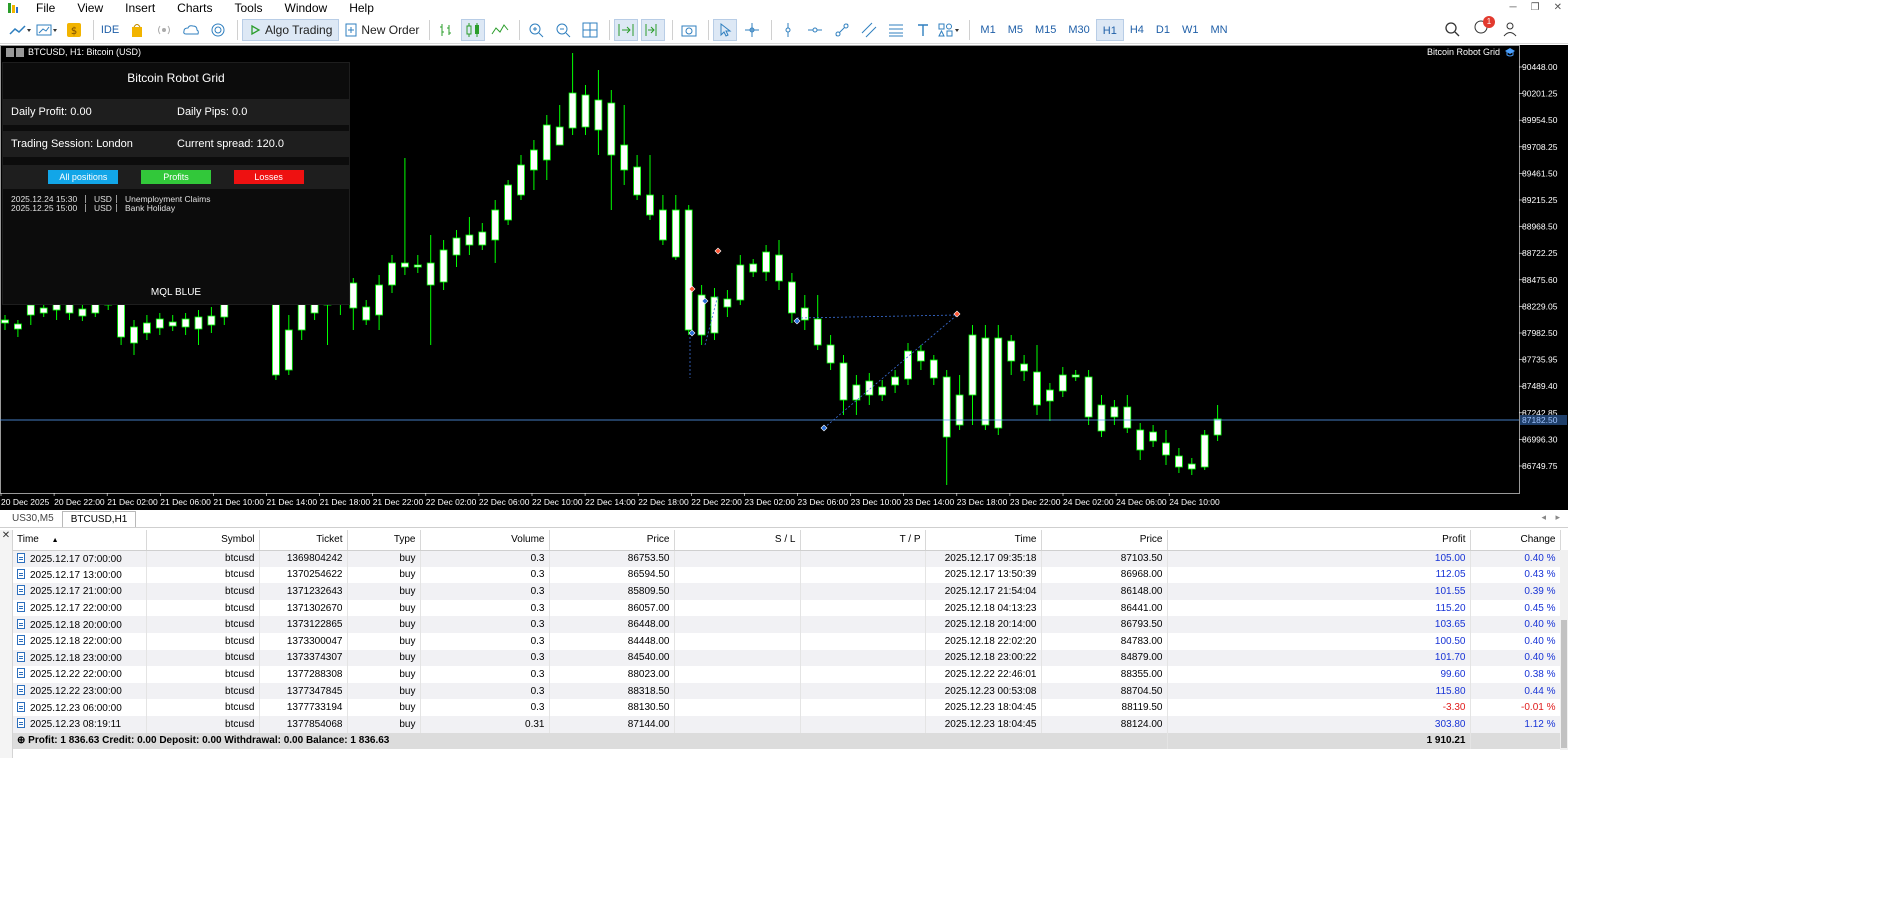 The width and height of the screenshot is (1888, 913). What do you see at coordinates (175, 177) in the screenshot?
I see `profits-button: Profits` at bounding box center [175, 177].